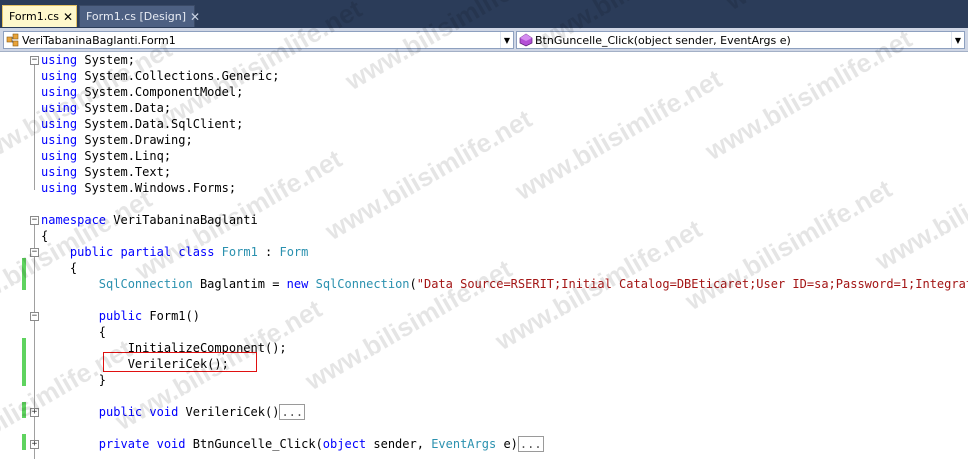 This screenshot has width=968, height=459. Describe the element at coordinates (504, 220) in the screenshot. I see `code-line: namespace VeriTabaninaBaglanti` at that location.